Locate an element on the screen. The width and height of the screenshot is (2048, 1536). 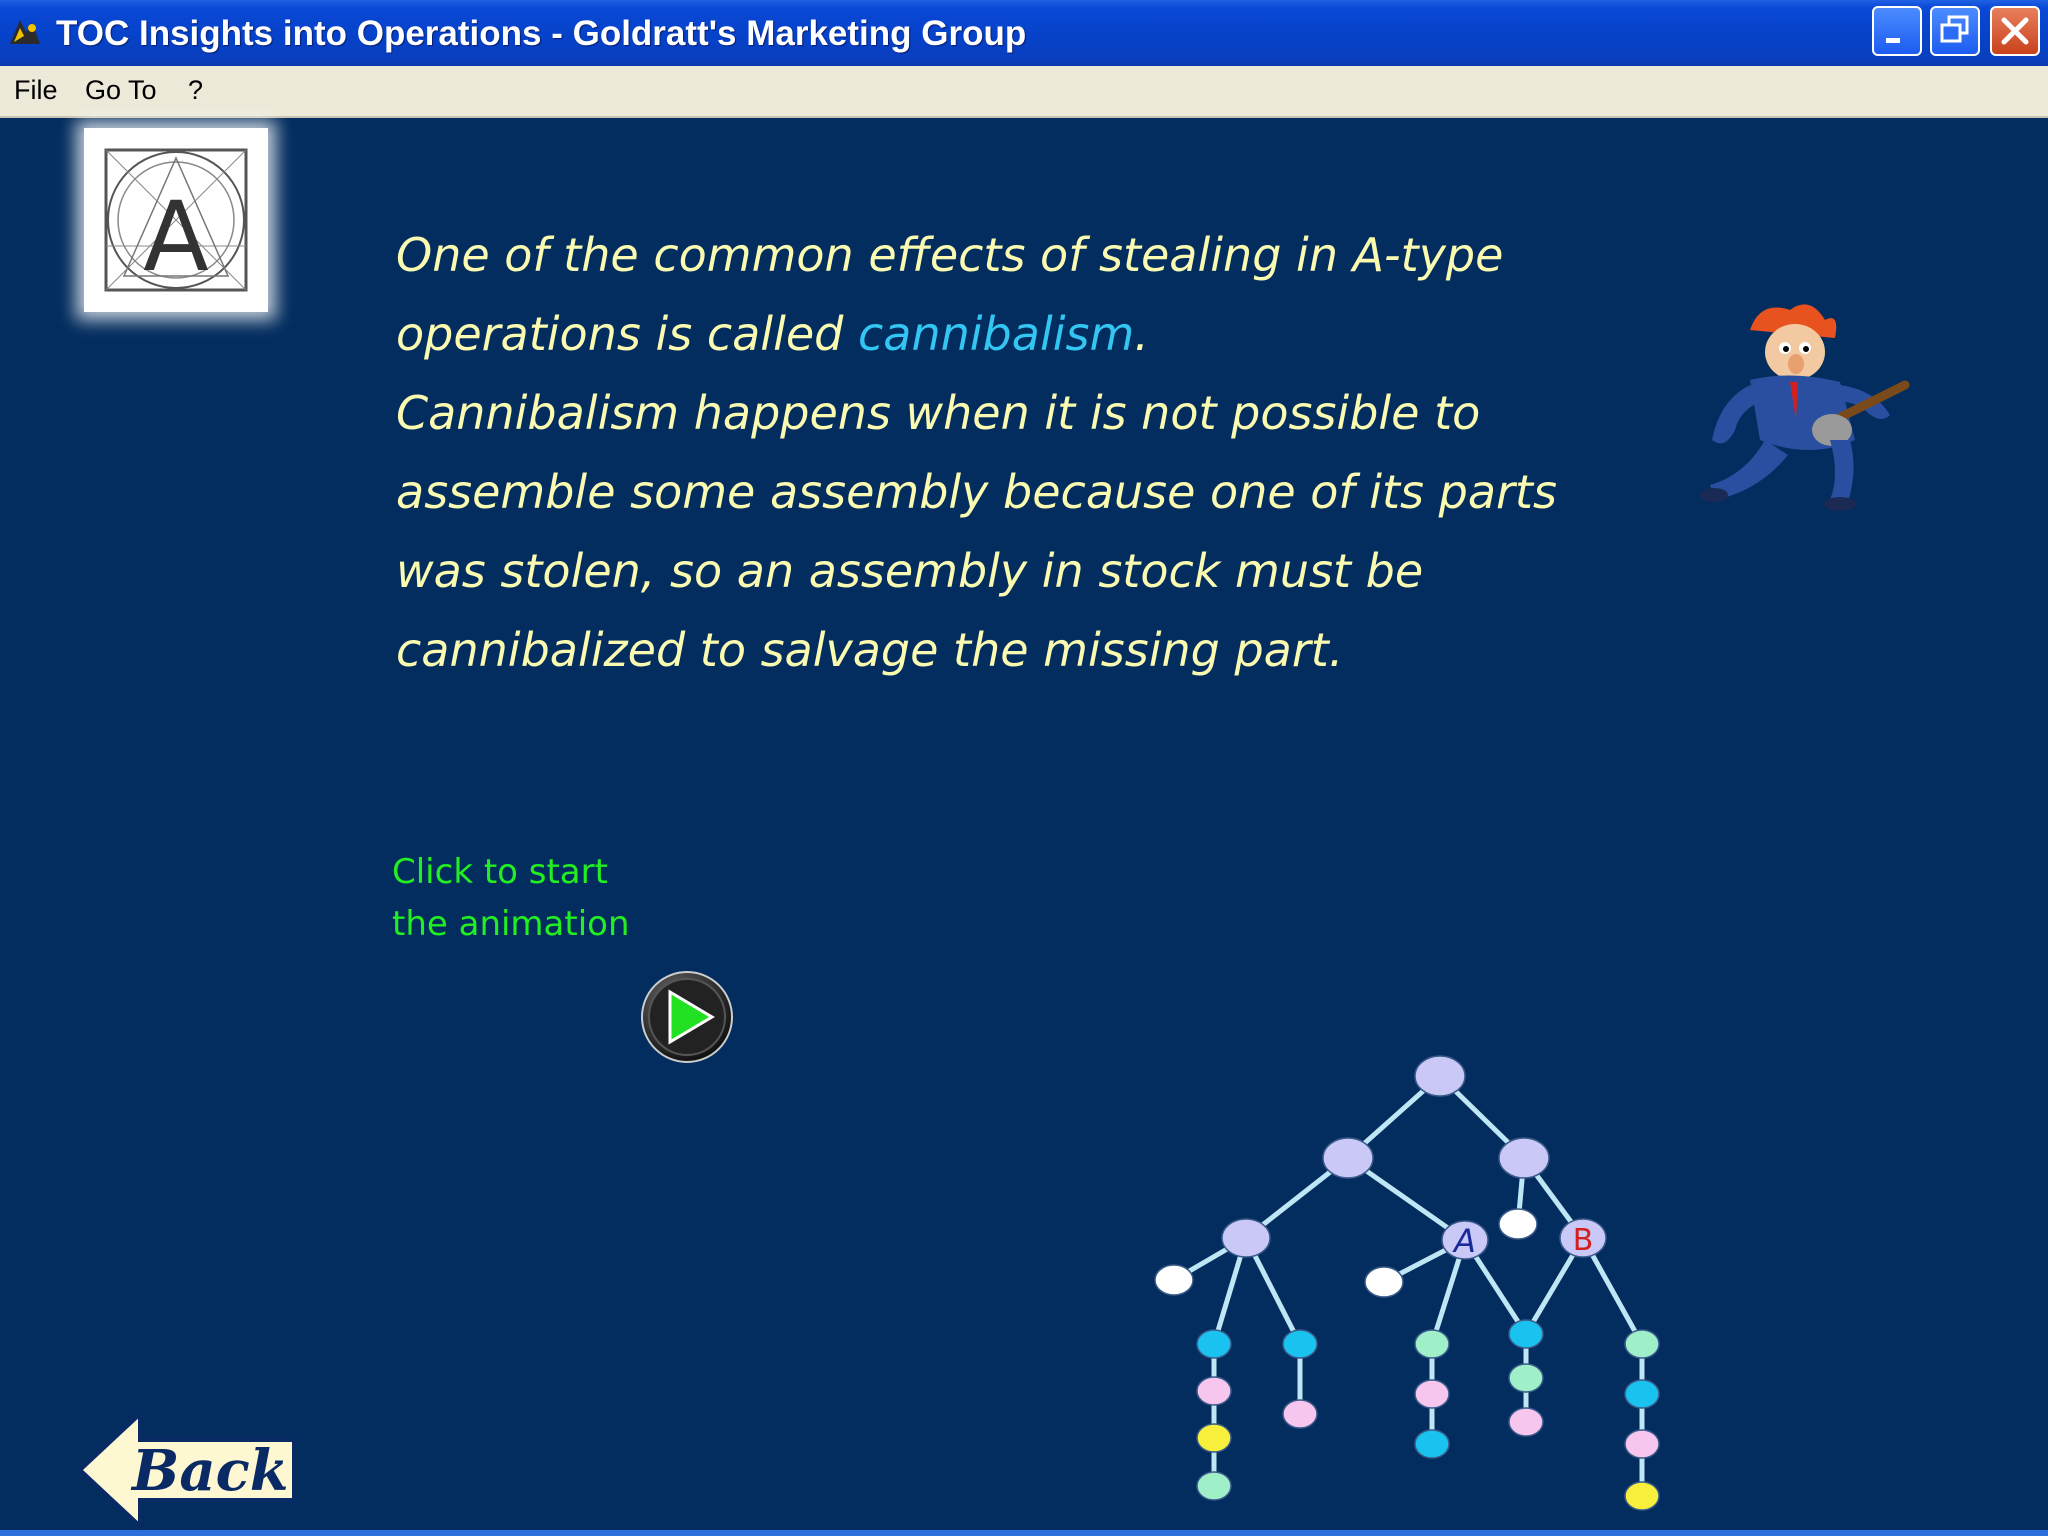
svg-text: A is located at coordinates (176, 237).